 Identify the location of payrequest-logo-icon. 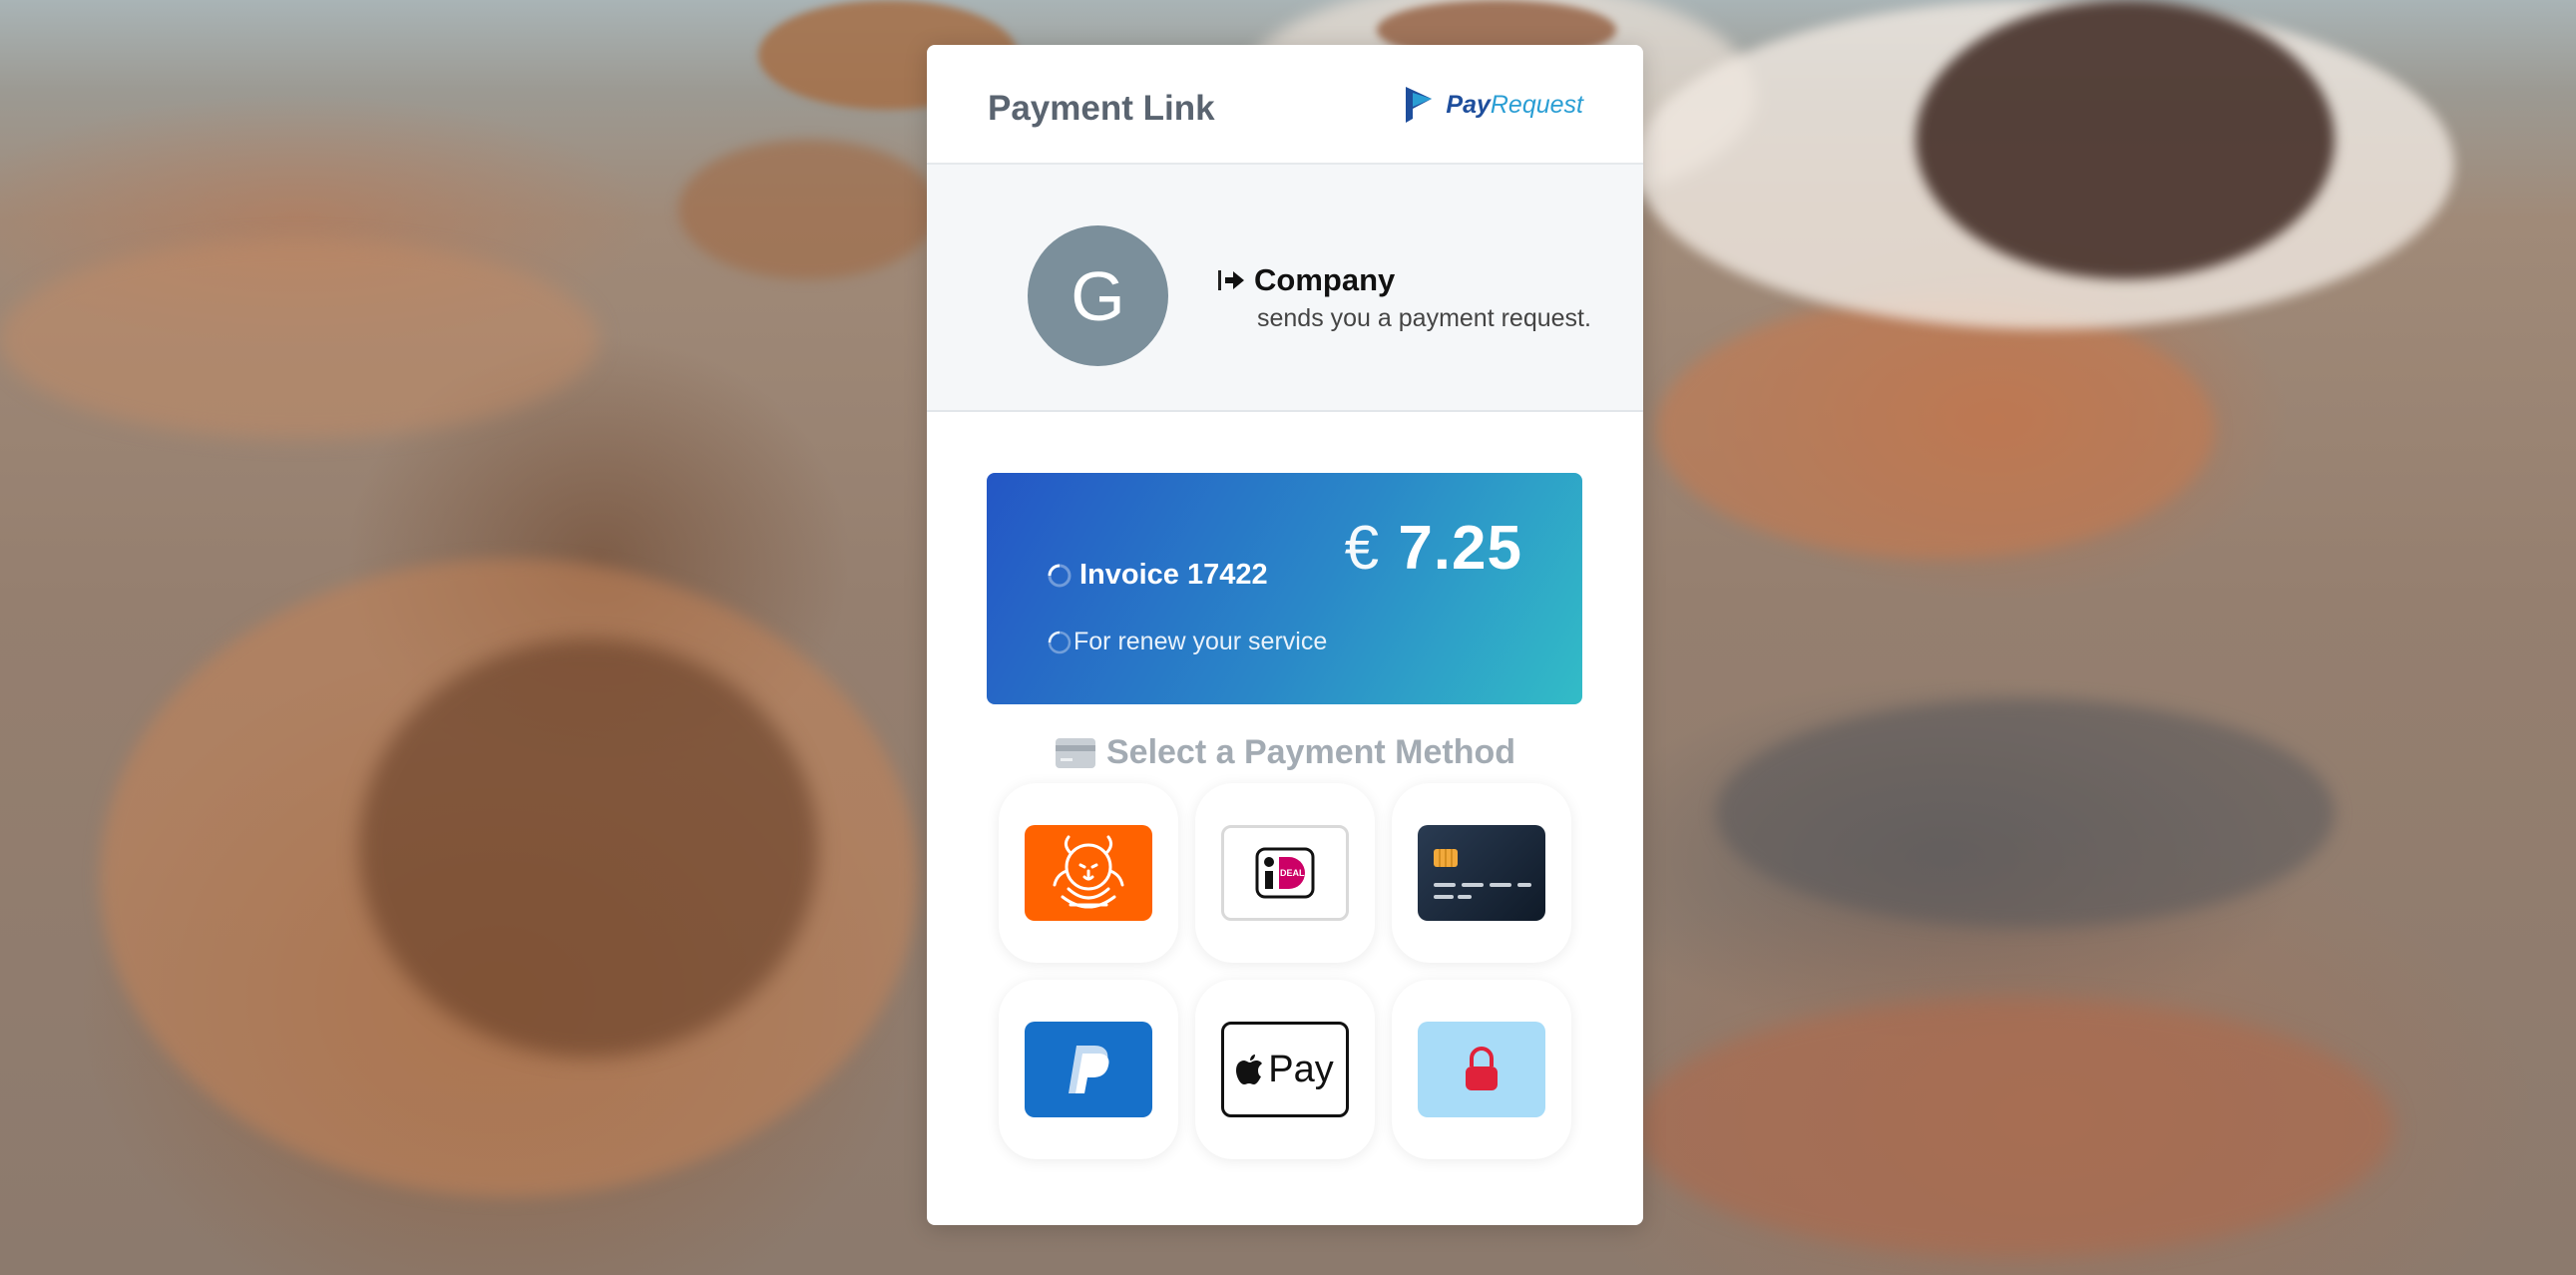
(1419, 105).